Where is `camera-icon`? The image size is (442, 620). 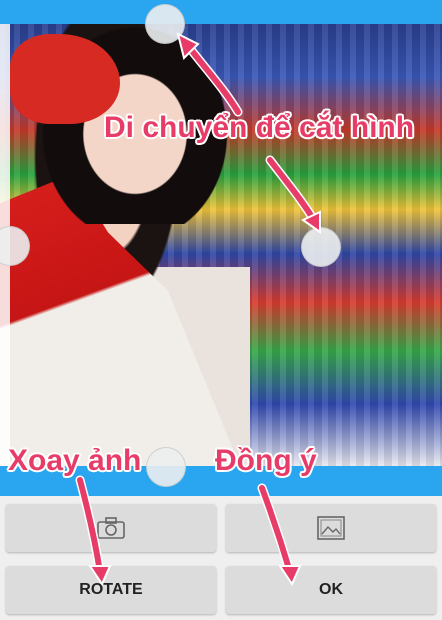 camera-icon is located at coordinates (111, 528).